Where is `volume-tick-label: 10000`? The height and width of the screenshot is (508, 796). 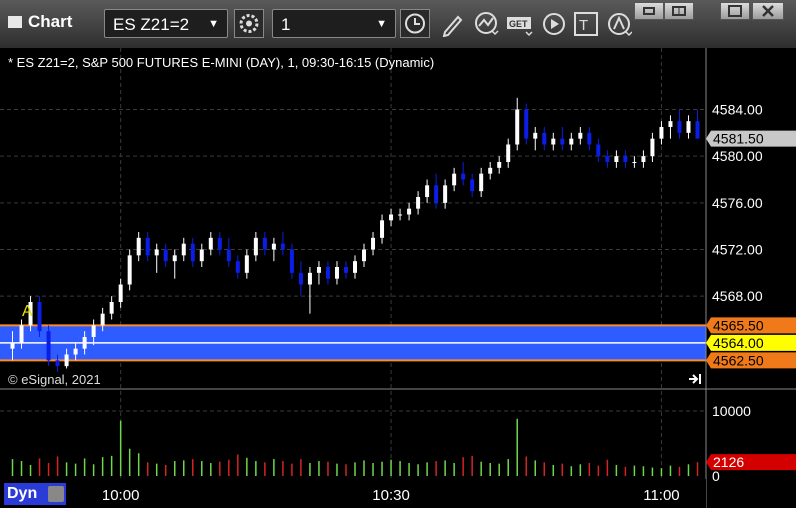 volume-tick-label: 10000 is located at coordinates (731, 411).